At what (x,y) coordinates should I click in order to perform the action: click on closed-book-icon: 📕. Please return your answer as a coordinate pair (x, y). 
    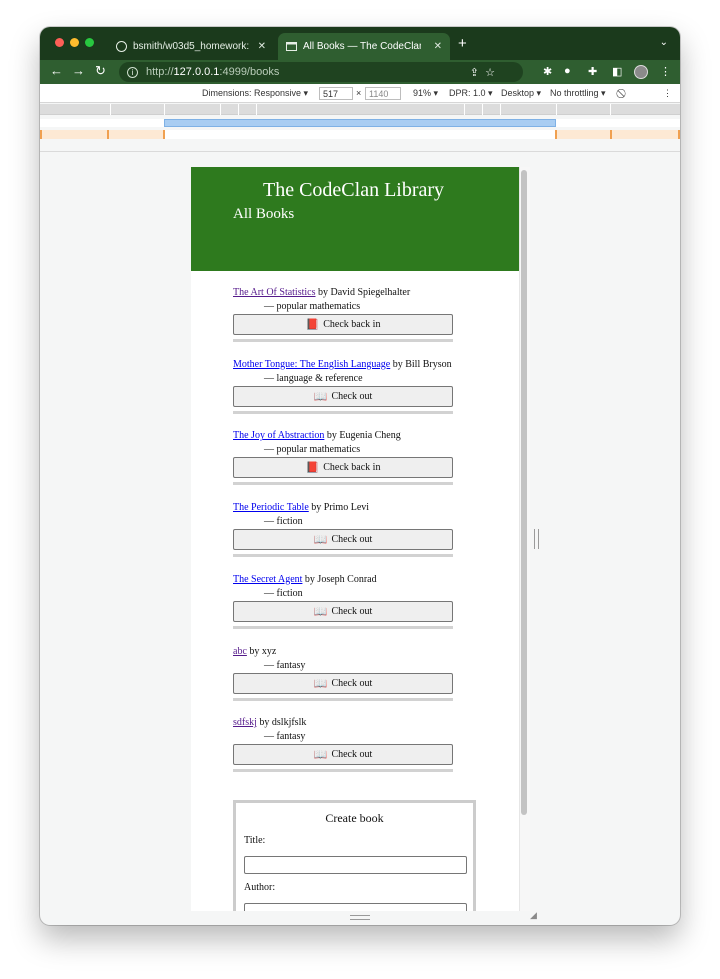
    Looking at the image, I should click on (312, 325).